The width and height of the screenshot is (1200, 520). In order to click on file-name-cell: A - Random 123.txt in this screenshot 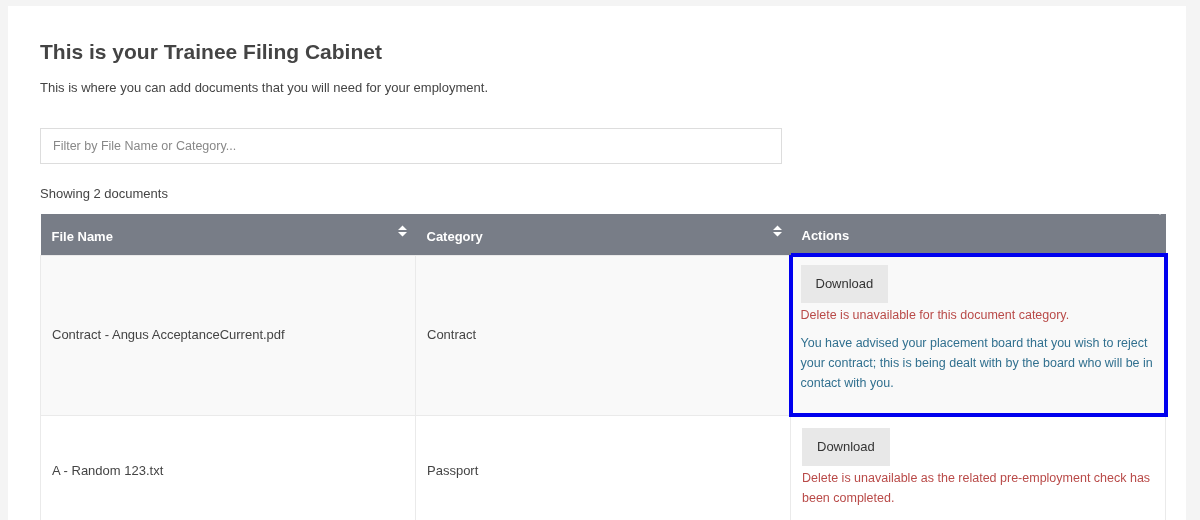, I will do `click(108, 470)`.